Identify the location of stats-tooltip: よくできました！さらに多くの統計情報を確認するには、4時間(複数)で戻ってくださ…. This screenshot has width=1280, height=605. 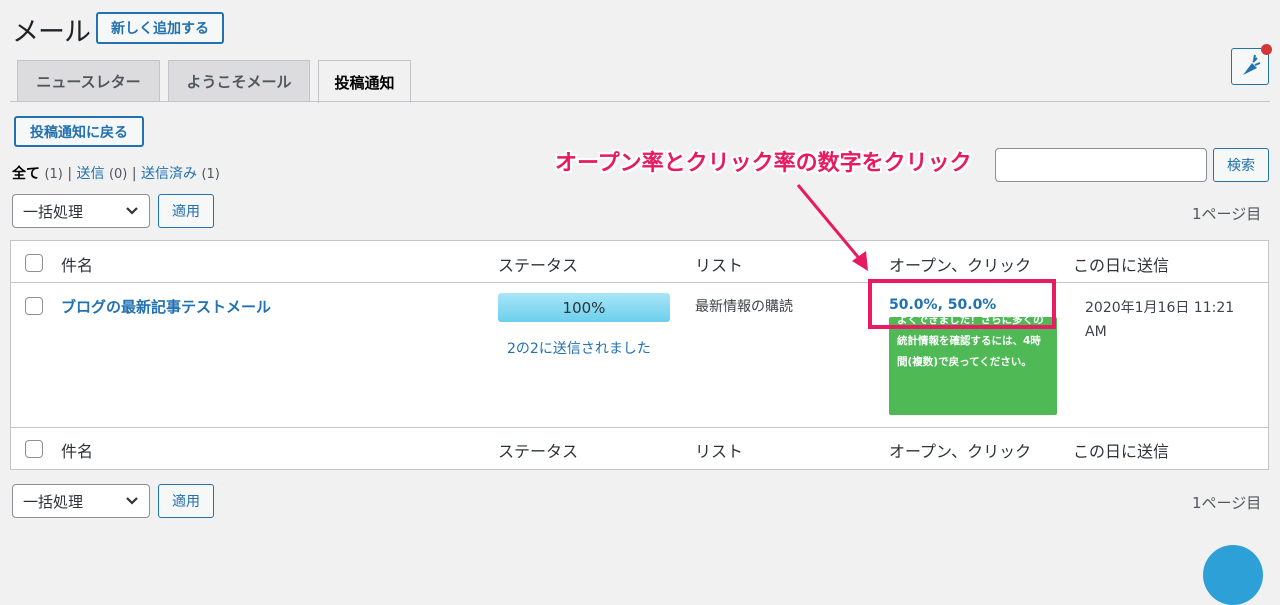
(973, 366).